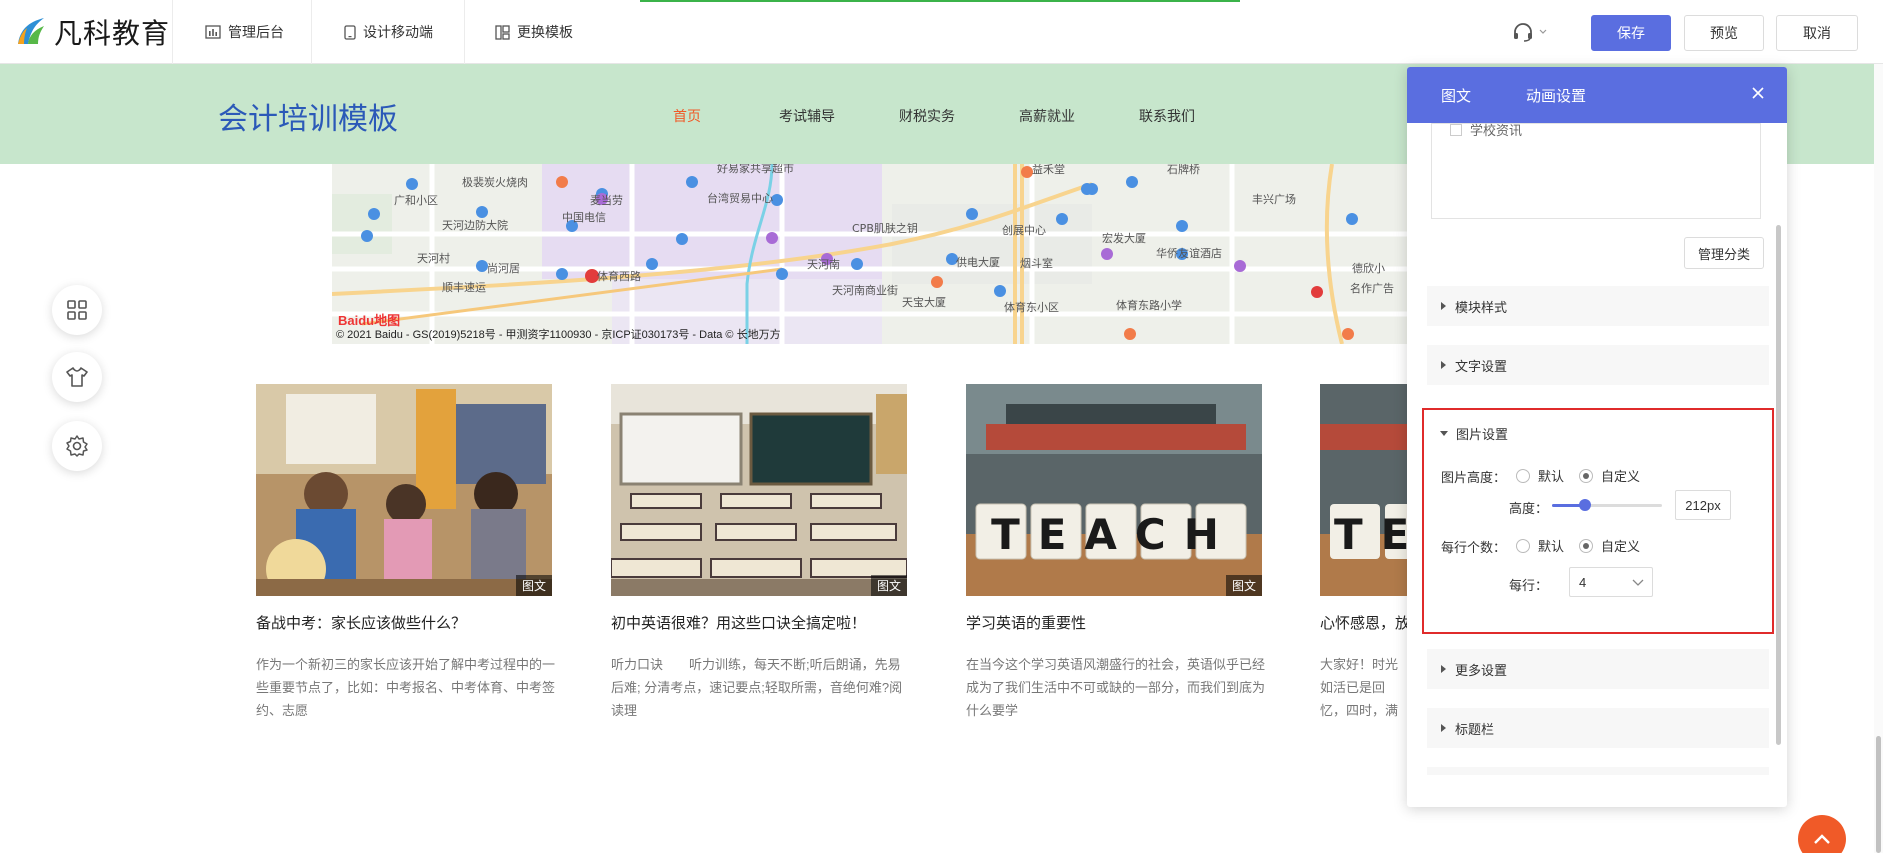  What do you see at coordinates (350, 32) in the screenshot?
I see `mobile-icon` at bounding box center [350, 32].